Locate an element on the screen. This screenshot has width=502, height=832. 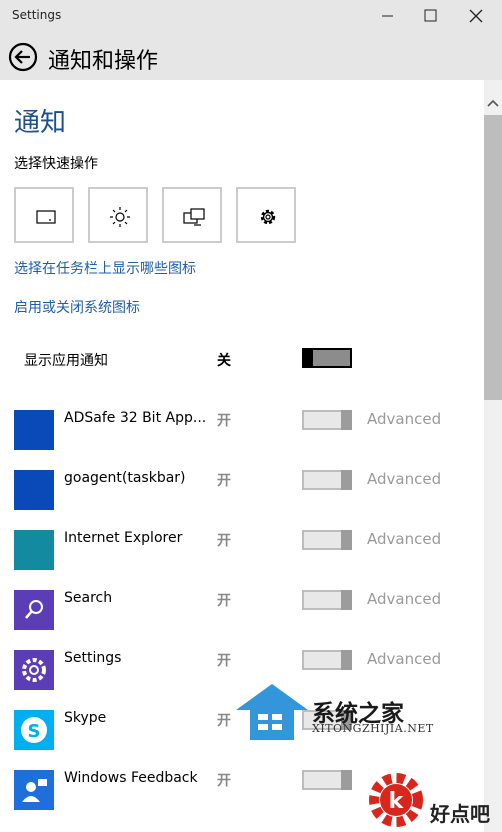
app-name-1: goagent(taskbar) is located at coordinates (125, 478).